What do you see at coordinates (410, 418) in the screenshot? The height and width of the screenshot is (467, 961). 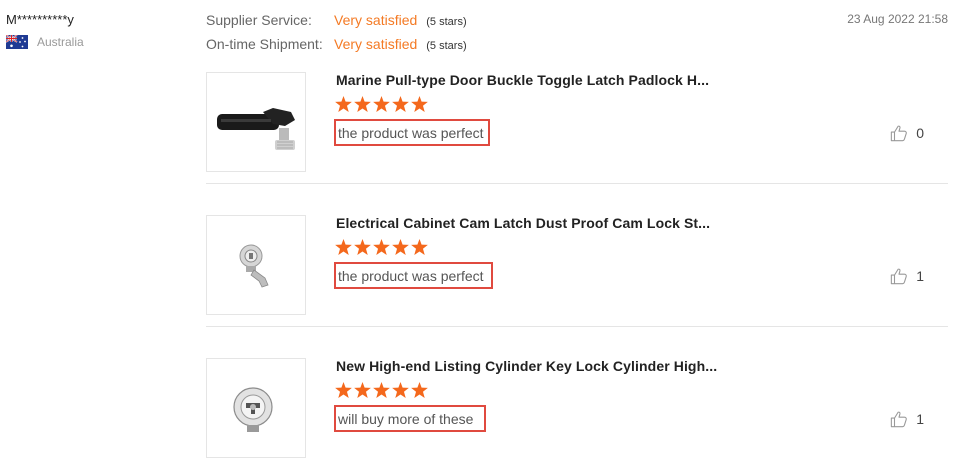 I see `review-comment: will buy more of these` at bounding box center [410, 418].